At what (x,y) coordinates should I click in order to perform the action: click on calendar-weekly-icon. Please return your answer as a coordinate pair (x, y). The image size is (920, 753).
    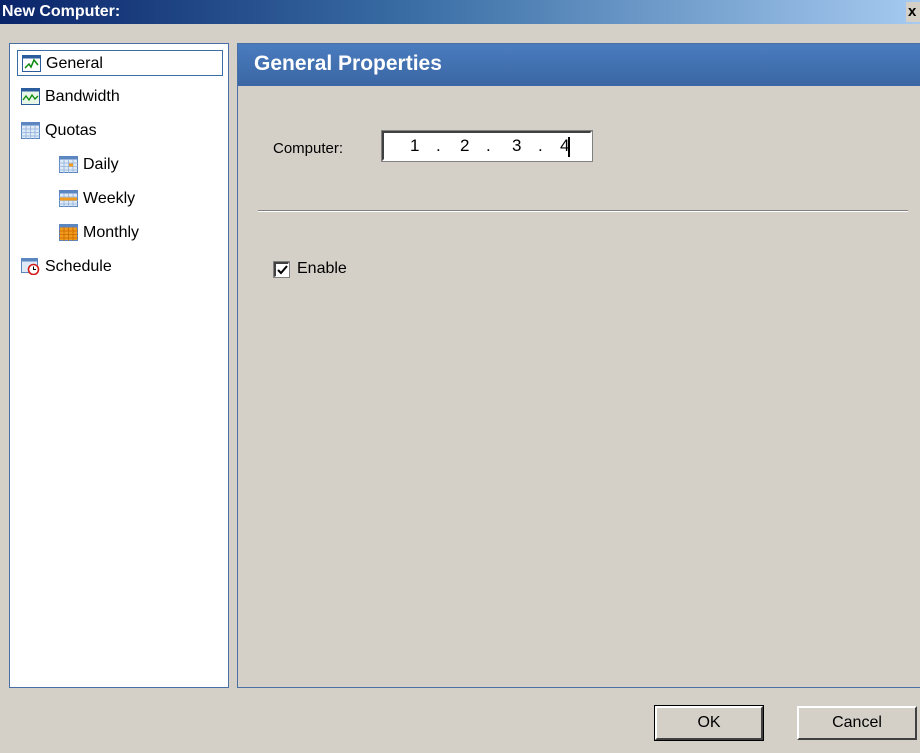
    Looking at the image, I should click on (68, 198).